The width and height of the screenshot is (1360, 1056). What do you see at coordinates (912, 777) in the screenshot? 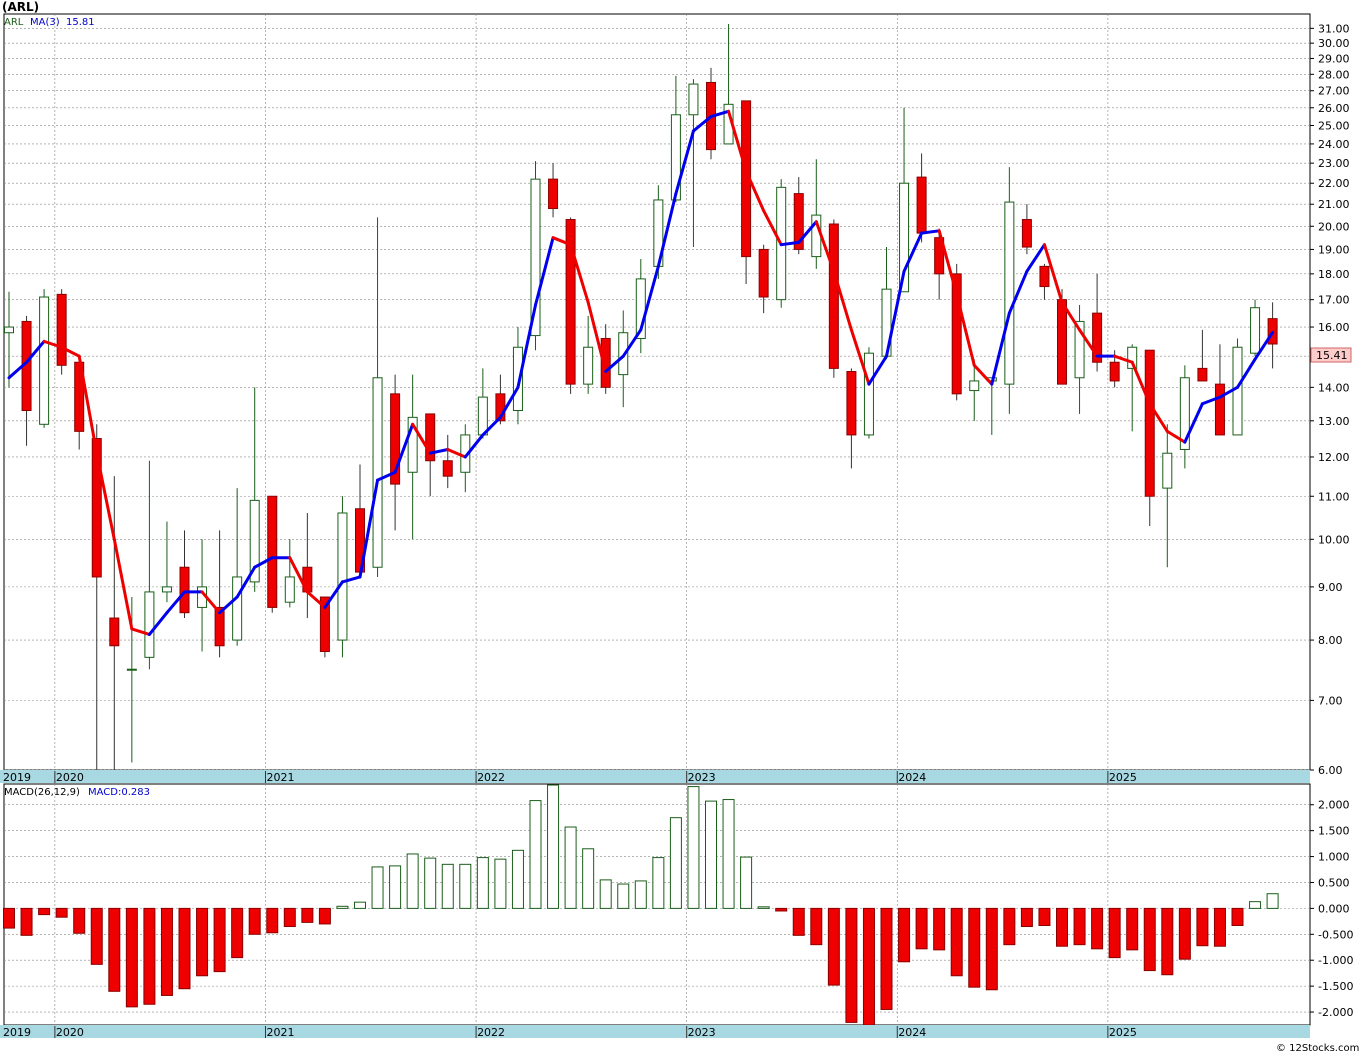
I see `year-label: 2024` at bounding box center [912, 777].